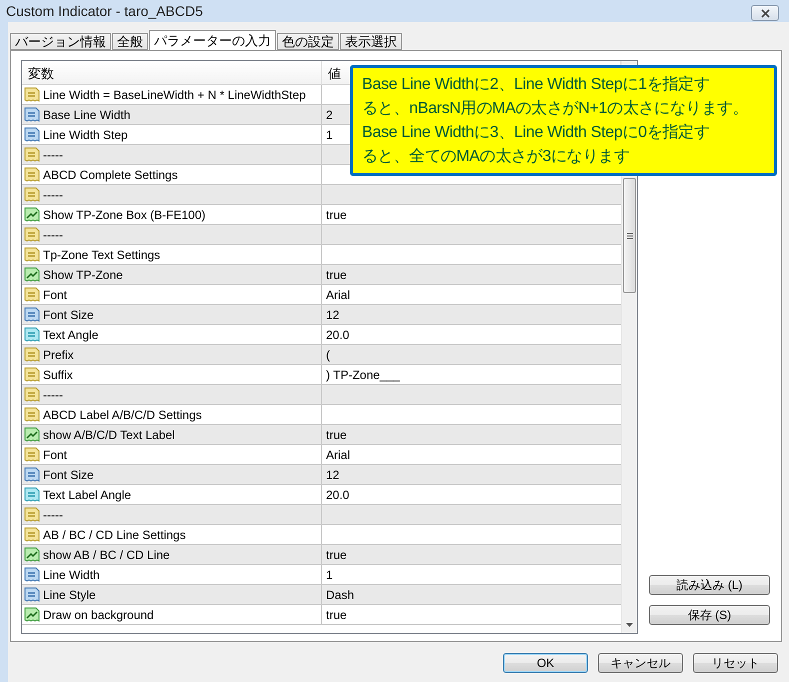 Image resolution: width=789 pixels, height=682 pixels. I want to click on column-header: 変数, so click(172, 73).